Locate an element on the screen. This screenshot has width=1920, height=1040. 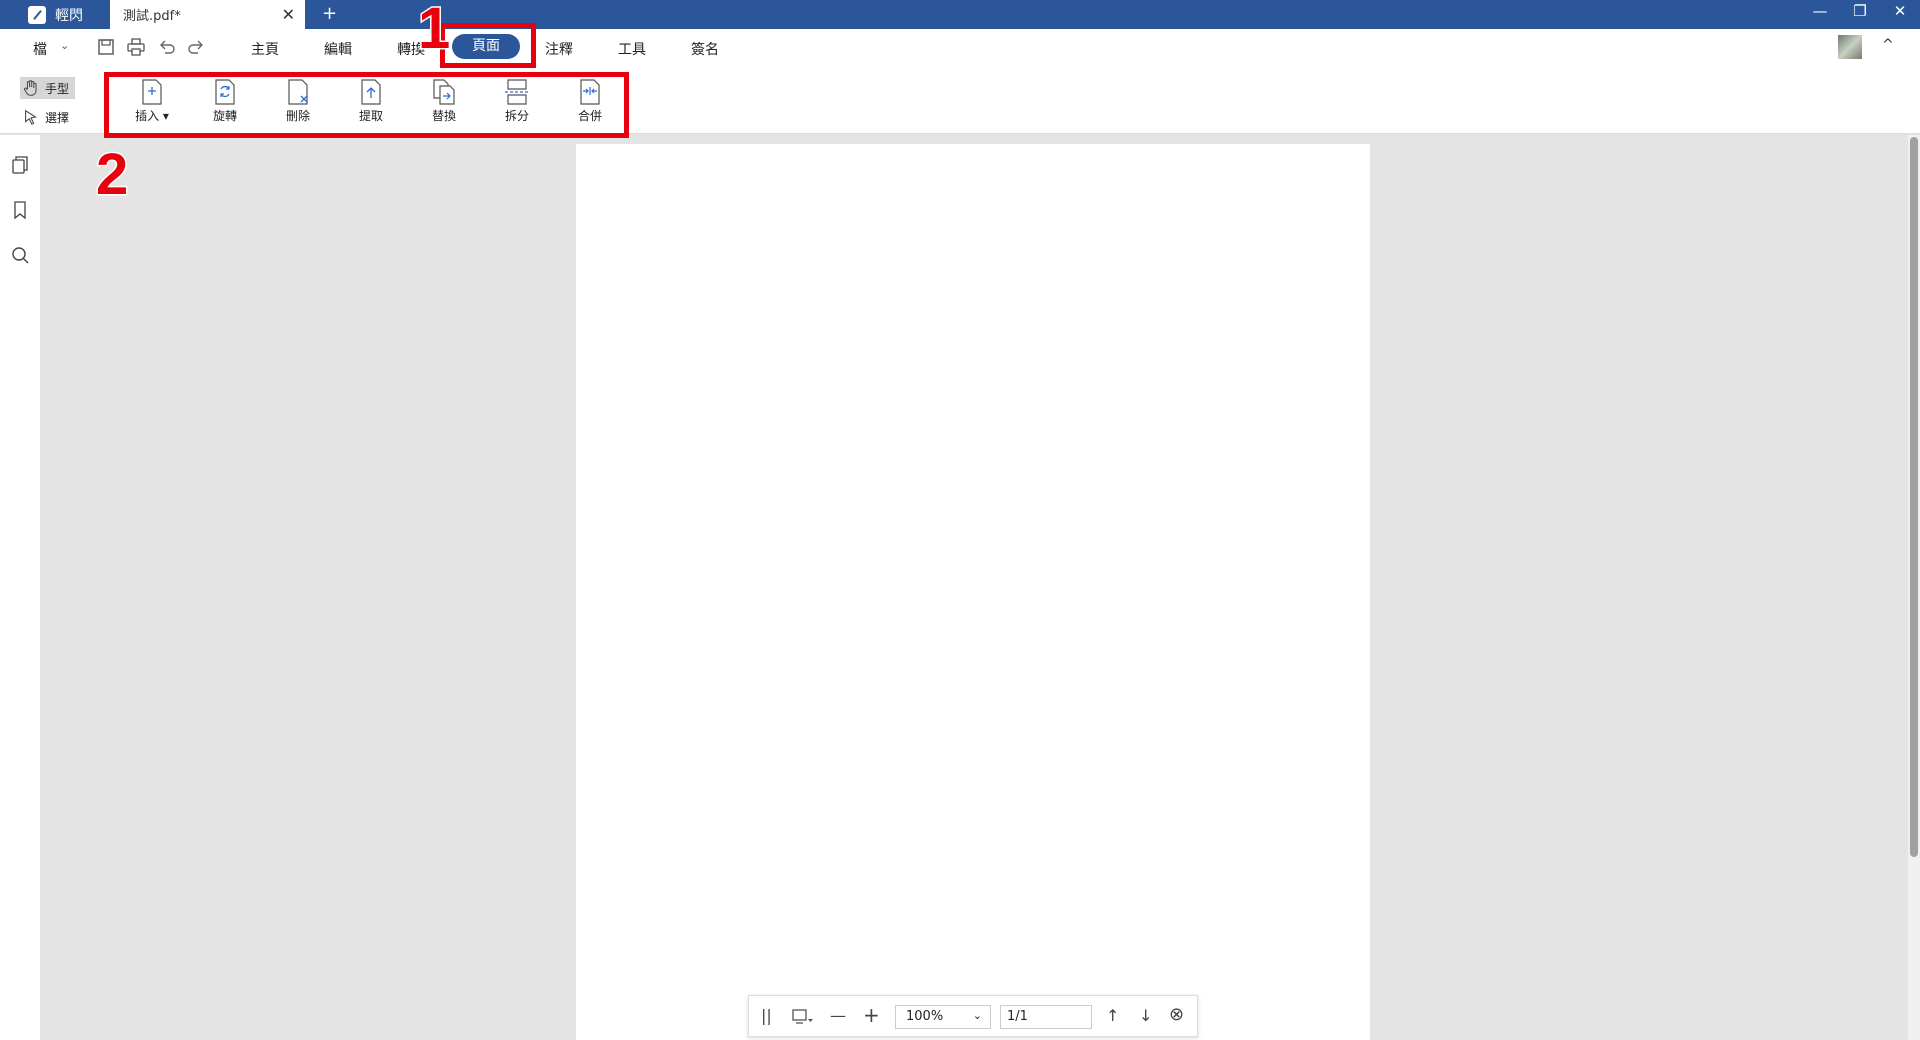
hand-mode-button: 手型 is located at coordinates (48, 88).